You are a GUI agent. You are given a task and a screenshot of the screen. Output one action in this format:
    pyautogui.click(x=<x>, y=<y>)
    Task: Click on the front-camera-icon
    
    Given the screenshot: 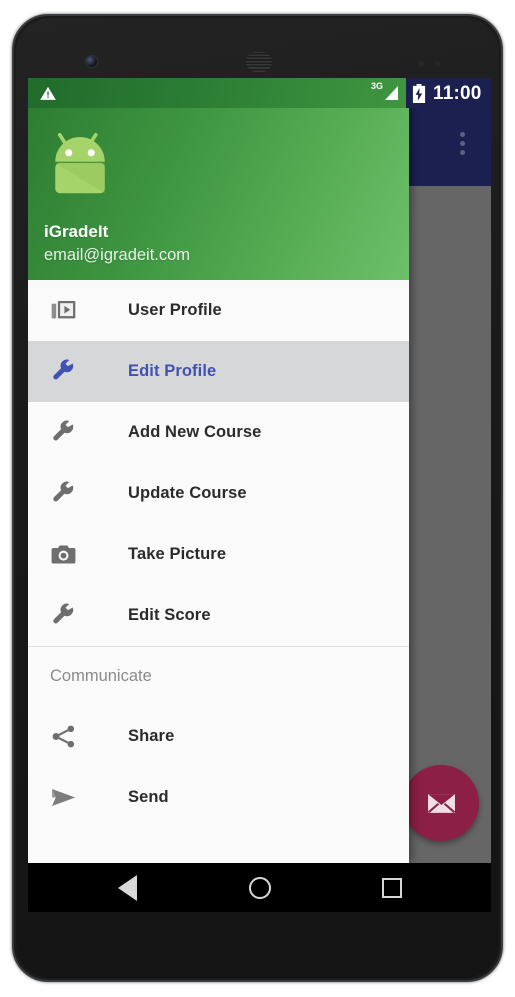 What is the action you would take?
    pyautogui.click(x=91, y=61)
    